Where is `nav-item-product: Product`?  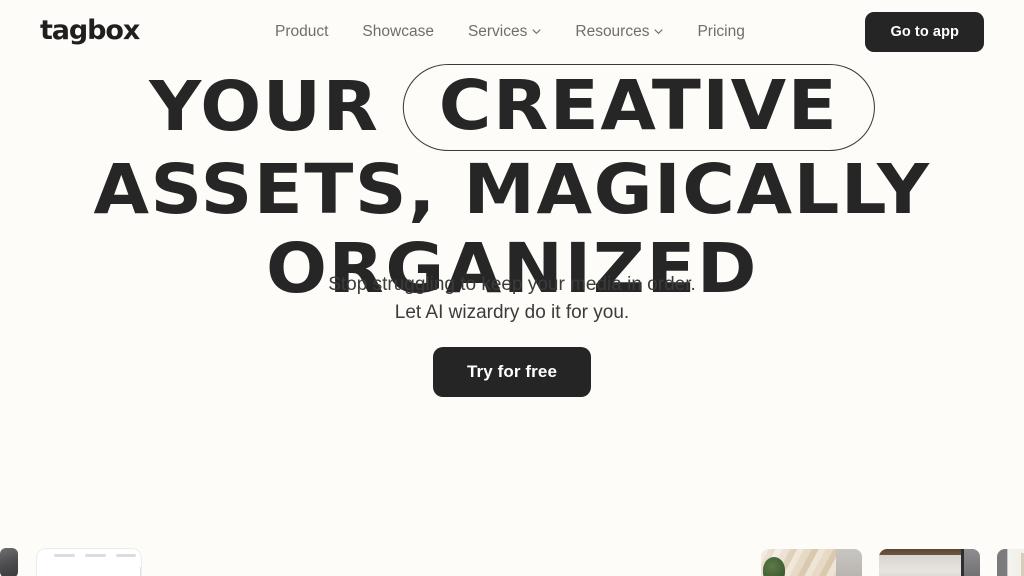
nav-item-product: Product is located at coordinates (301, 32).